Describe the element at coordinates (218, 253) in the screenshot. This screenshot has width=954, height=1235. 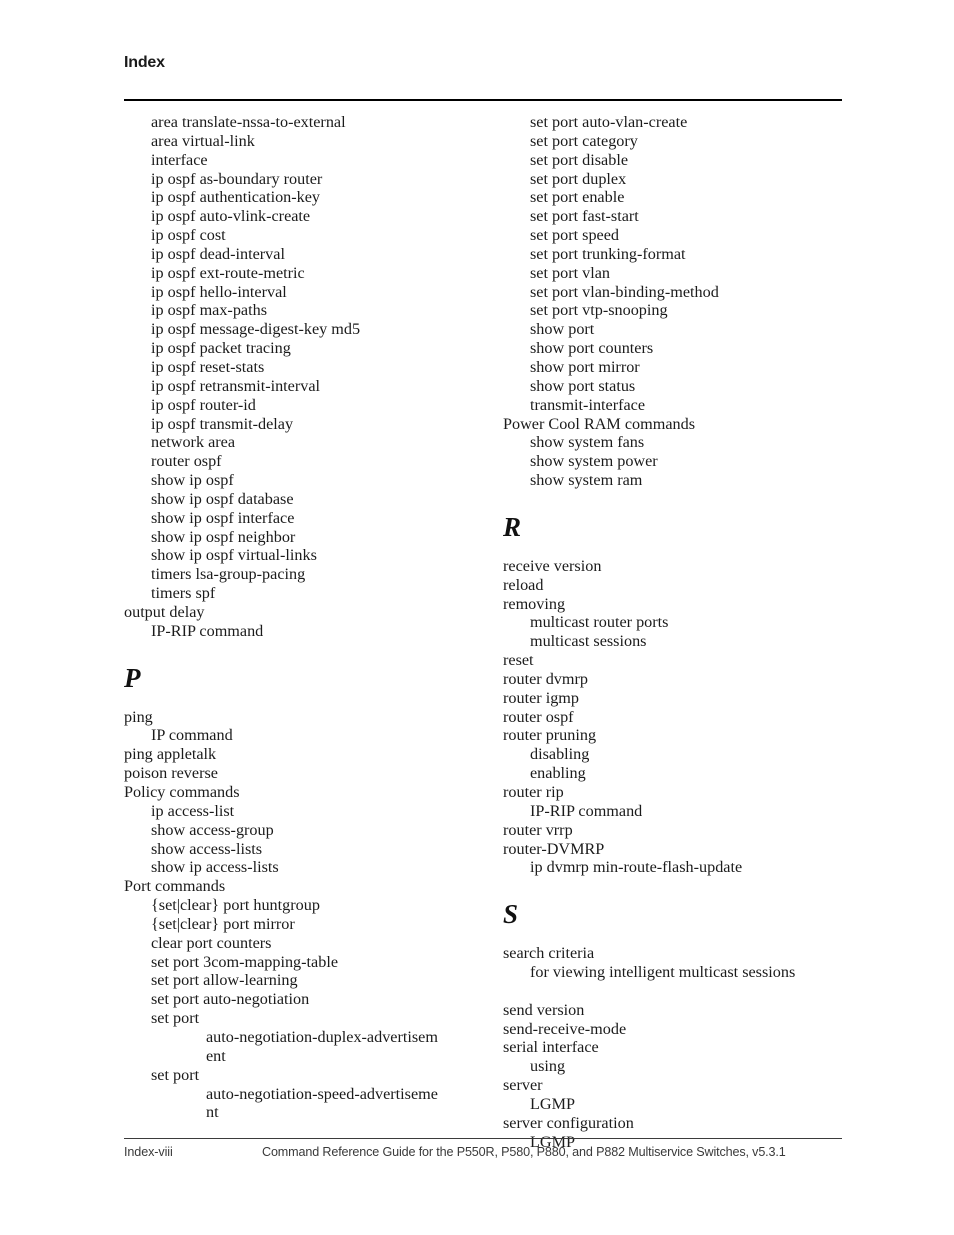
I see `index-subentry: ip ospf dead-interval` at that location.